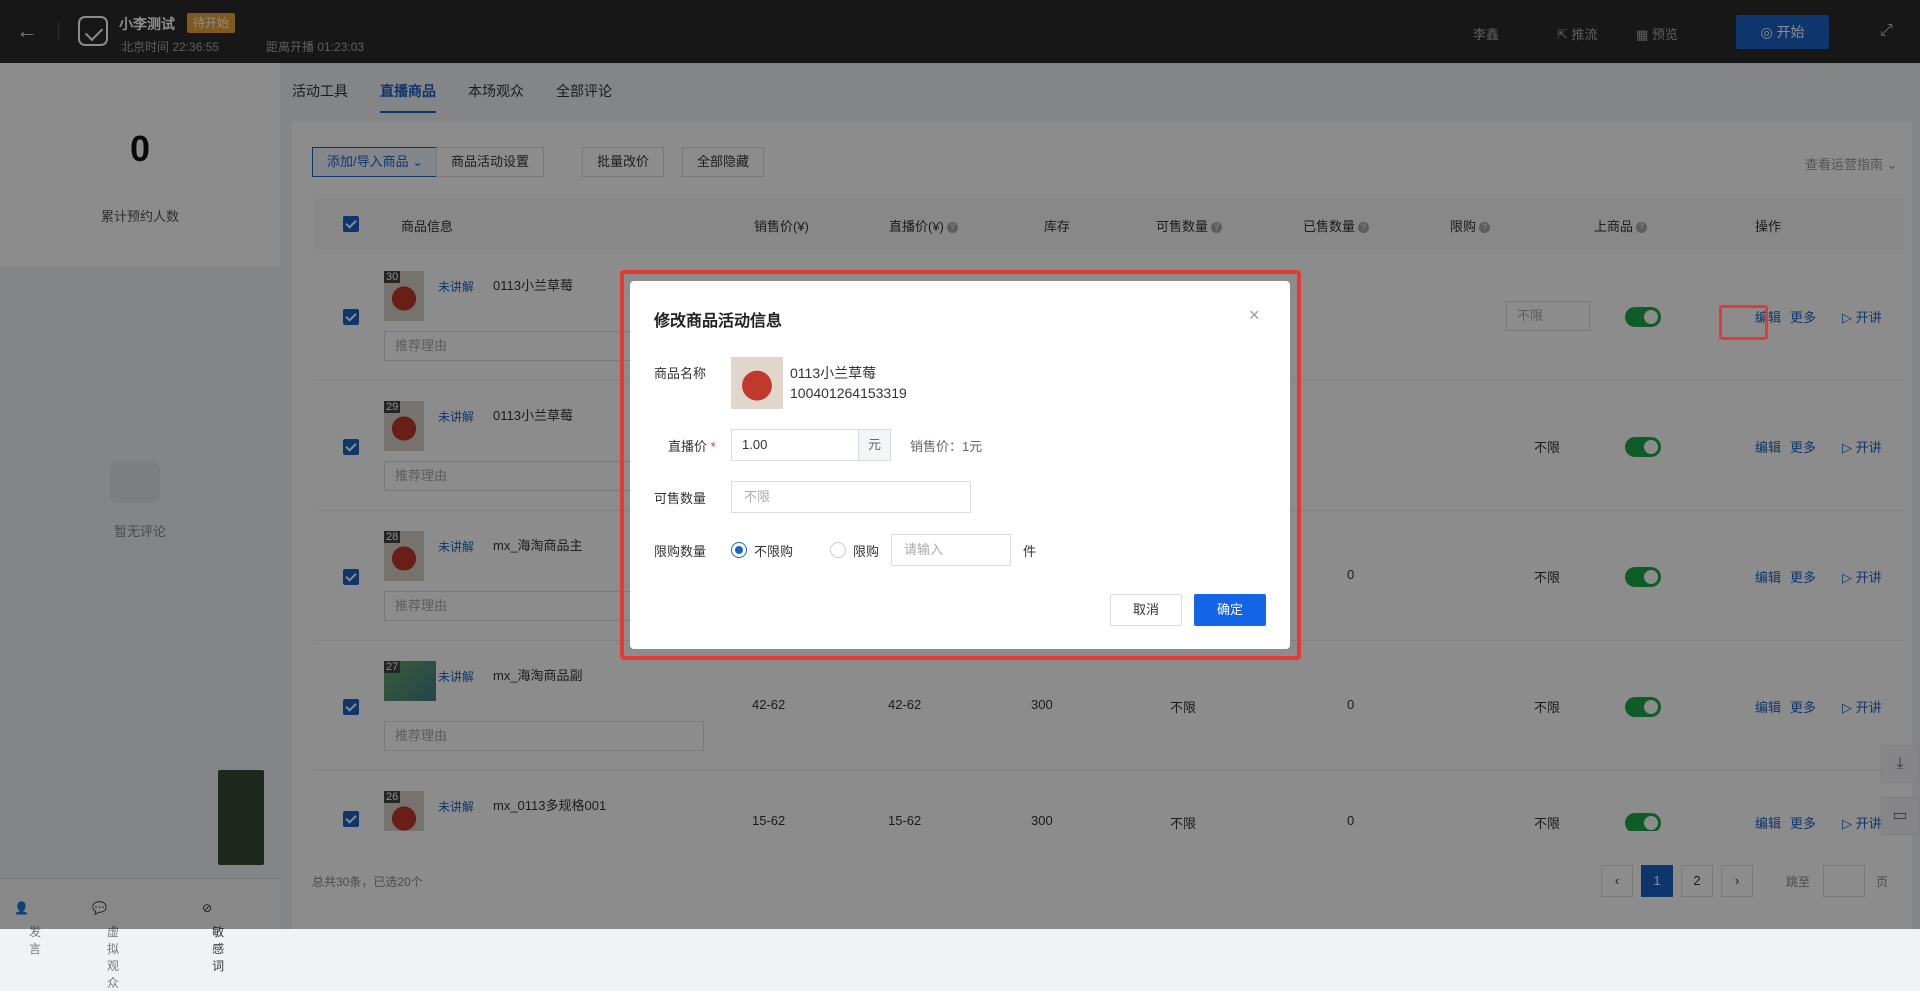  I want to click on close-icon: ×, so click(1254, 315).